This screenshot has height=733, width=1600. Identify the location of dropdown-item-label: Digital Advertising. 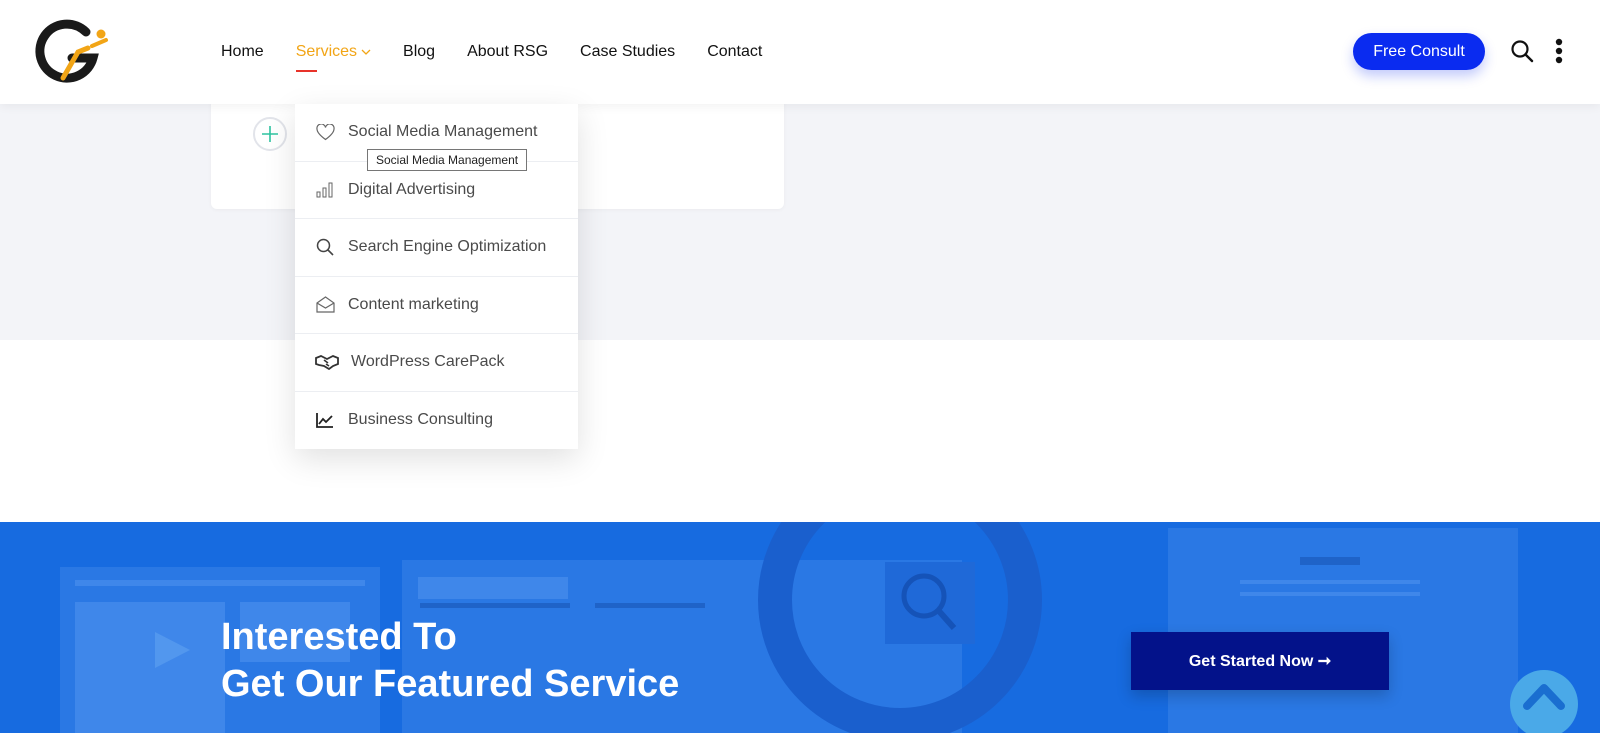
(412, 189).